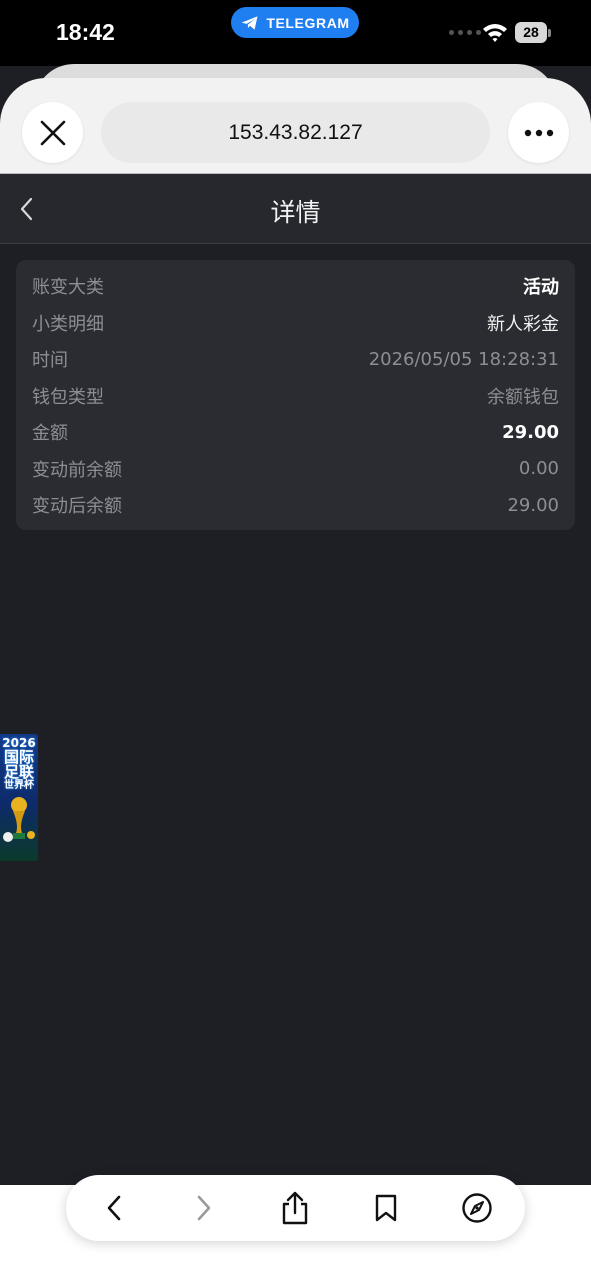  I want to click on more-button, so click(538, 132).